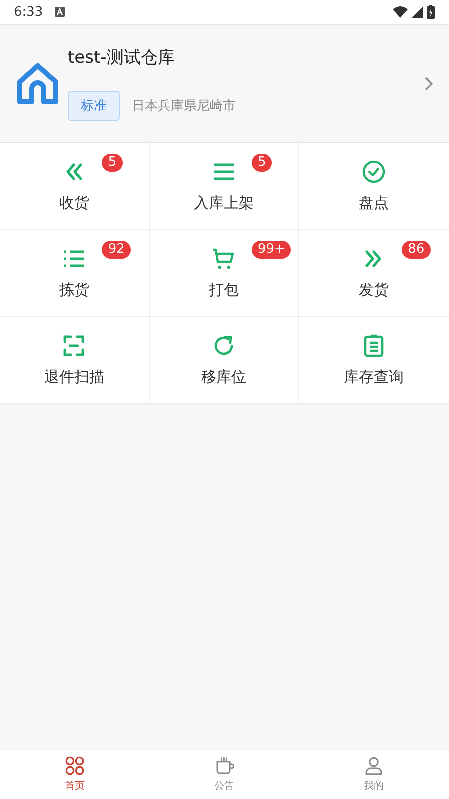 Image resolution: width=449 pixels, height=799 pixels. Describe the element at coordinates (374, 346) in the screenshot. I see `clipboard-icon` at that location.